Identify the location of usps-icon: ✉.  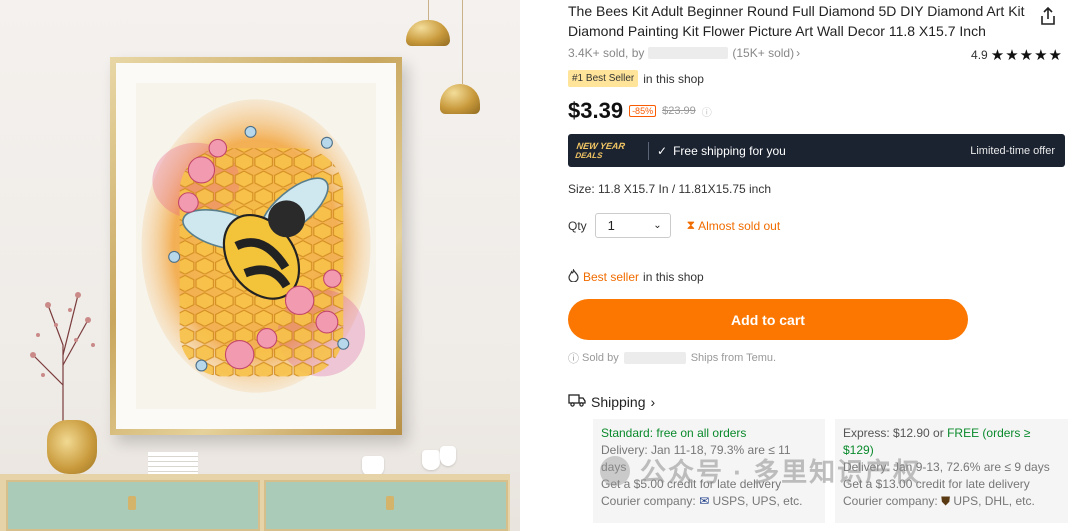
(704, 501).